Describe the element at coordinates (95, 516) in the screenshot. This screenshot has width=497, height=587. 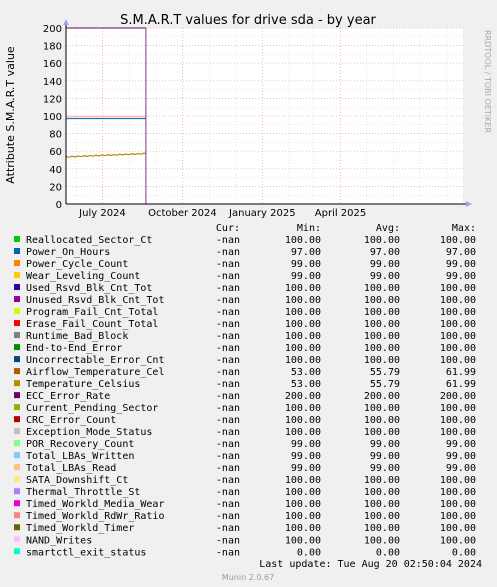
I see `legend-label: Timed_Workld_RdWr_Ratio` at that location.